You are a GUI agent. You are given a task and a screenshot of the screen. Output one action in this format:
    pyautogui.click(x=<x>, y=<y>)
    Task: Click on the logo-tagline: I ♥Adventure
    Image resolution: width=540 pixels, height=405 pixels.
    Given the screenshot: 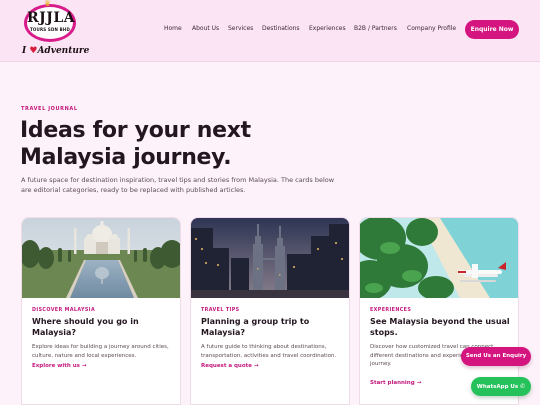 What is the action you would take?
    pyautogui.click(x=55, y=51)
    